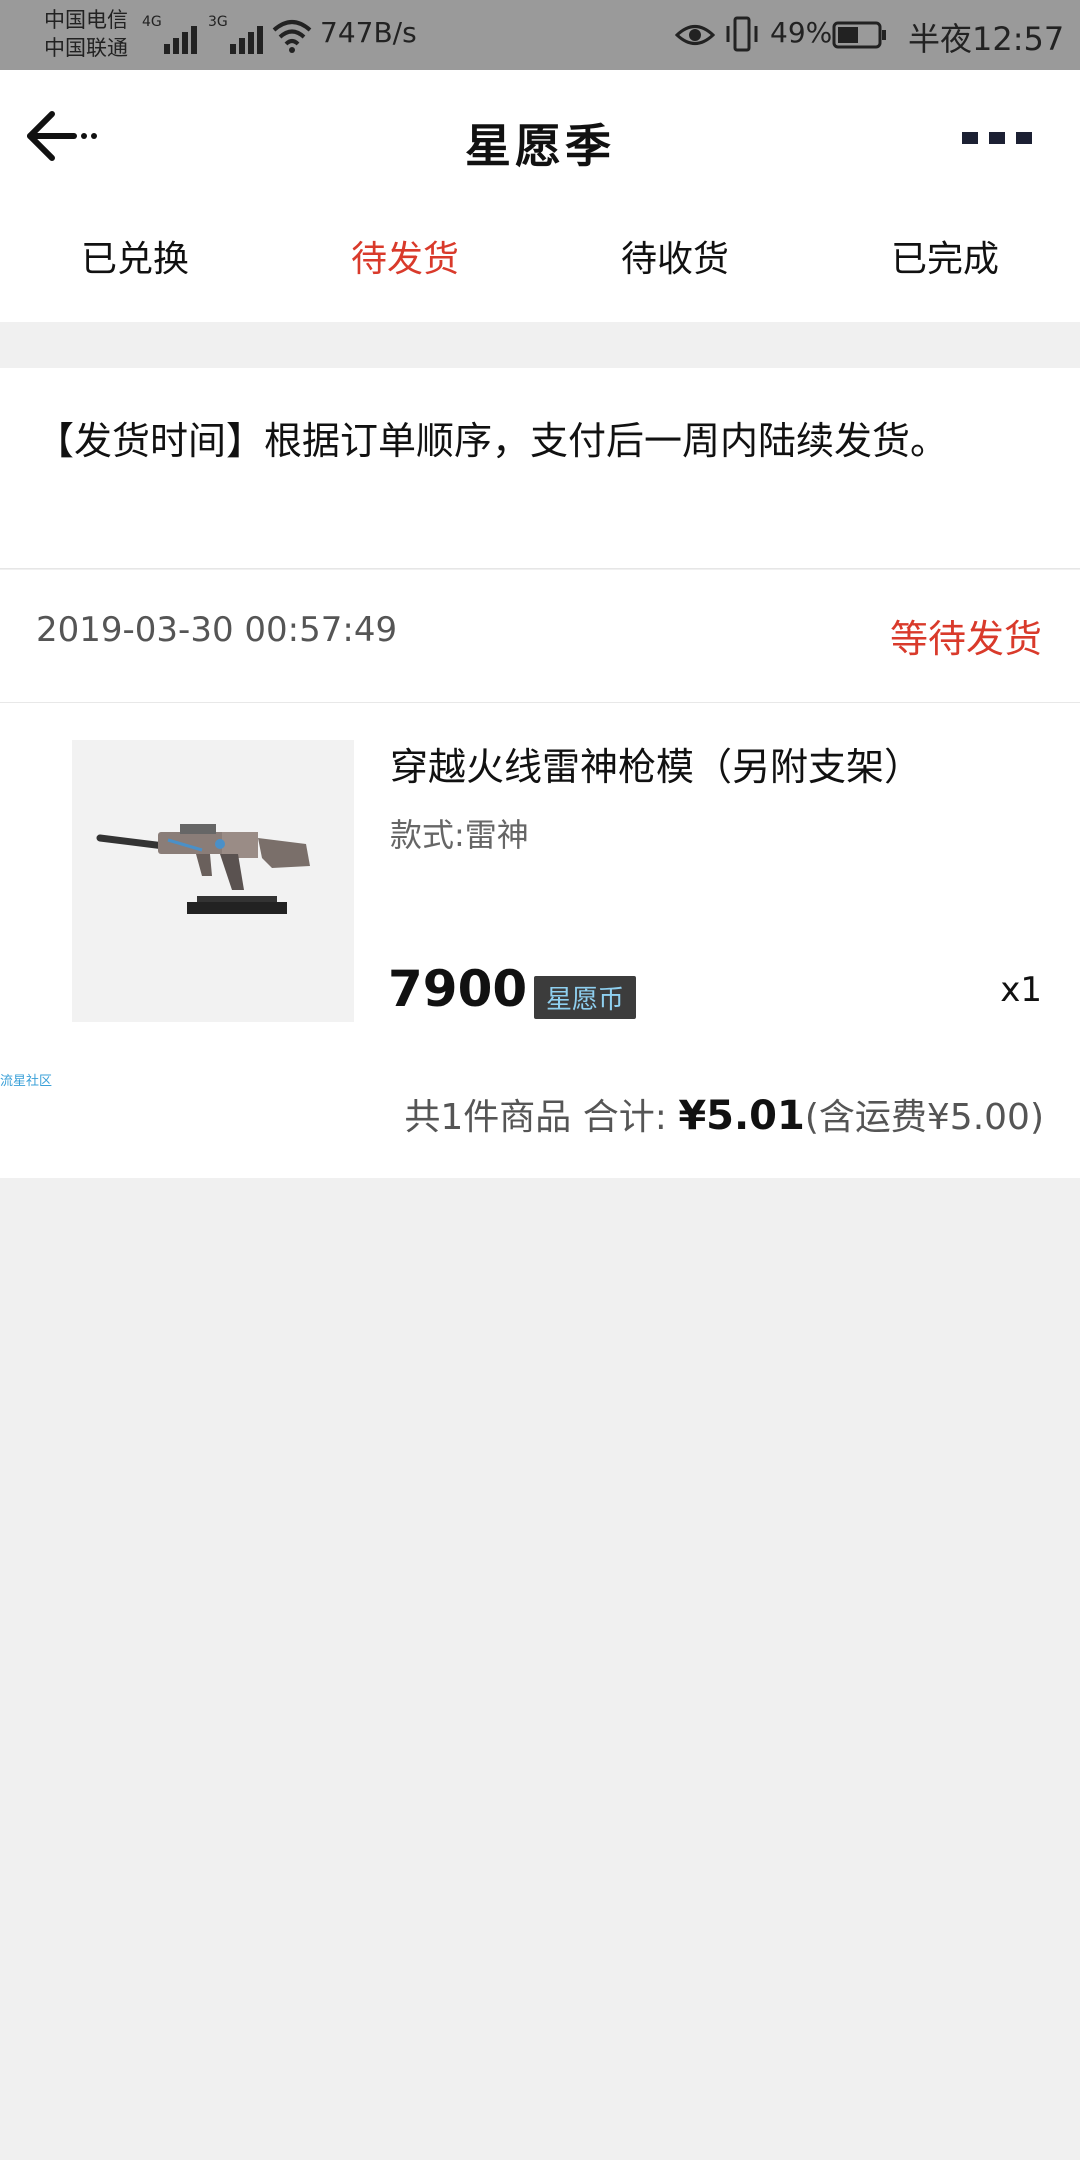 This screenshot has height=2160, width=1080. Describe the element at coordinates (541, 1117) in the screenshot. I see `summary-count: 共1件商品 合计:` at that location.